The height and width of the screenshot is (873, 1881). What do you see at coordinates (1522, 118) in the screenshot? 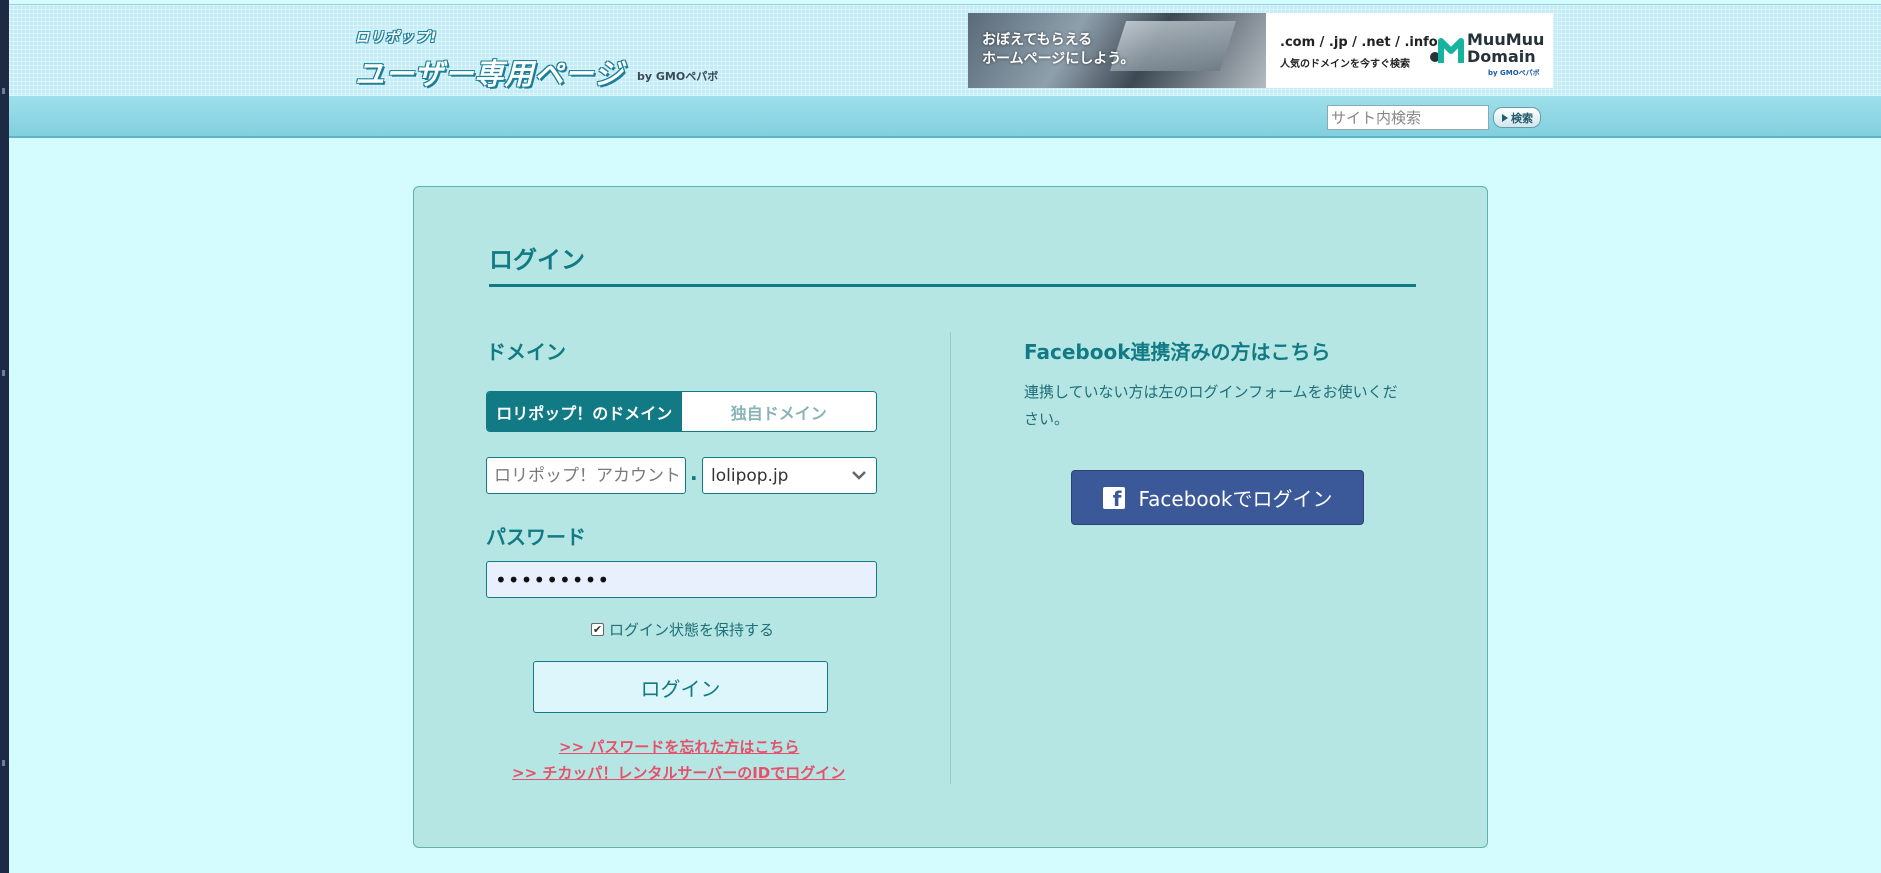
I see `search-button-label: 検索` at bounding box center [1522, 118].